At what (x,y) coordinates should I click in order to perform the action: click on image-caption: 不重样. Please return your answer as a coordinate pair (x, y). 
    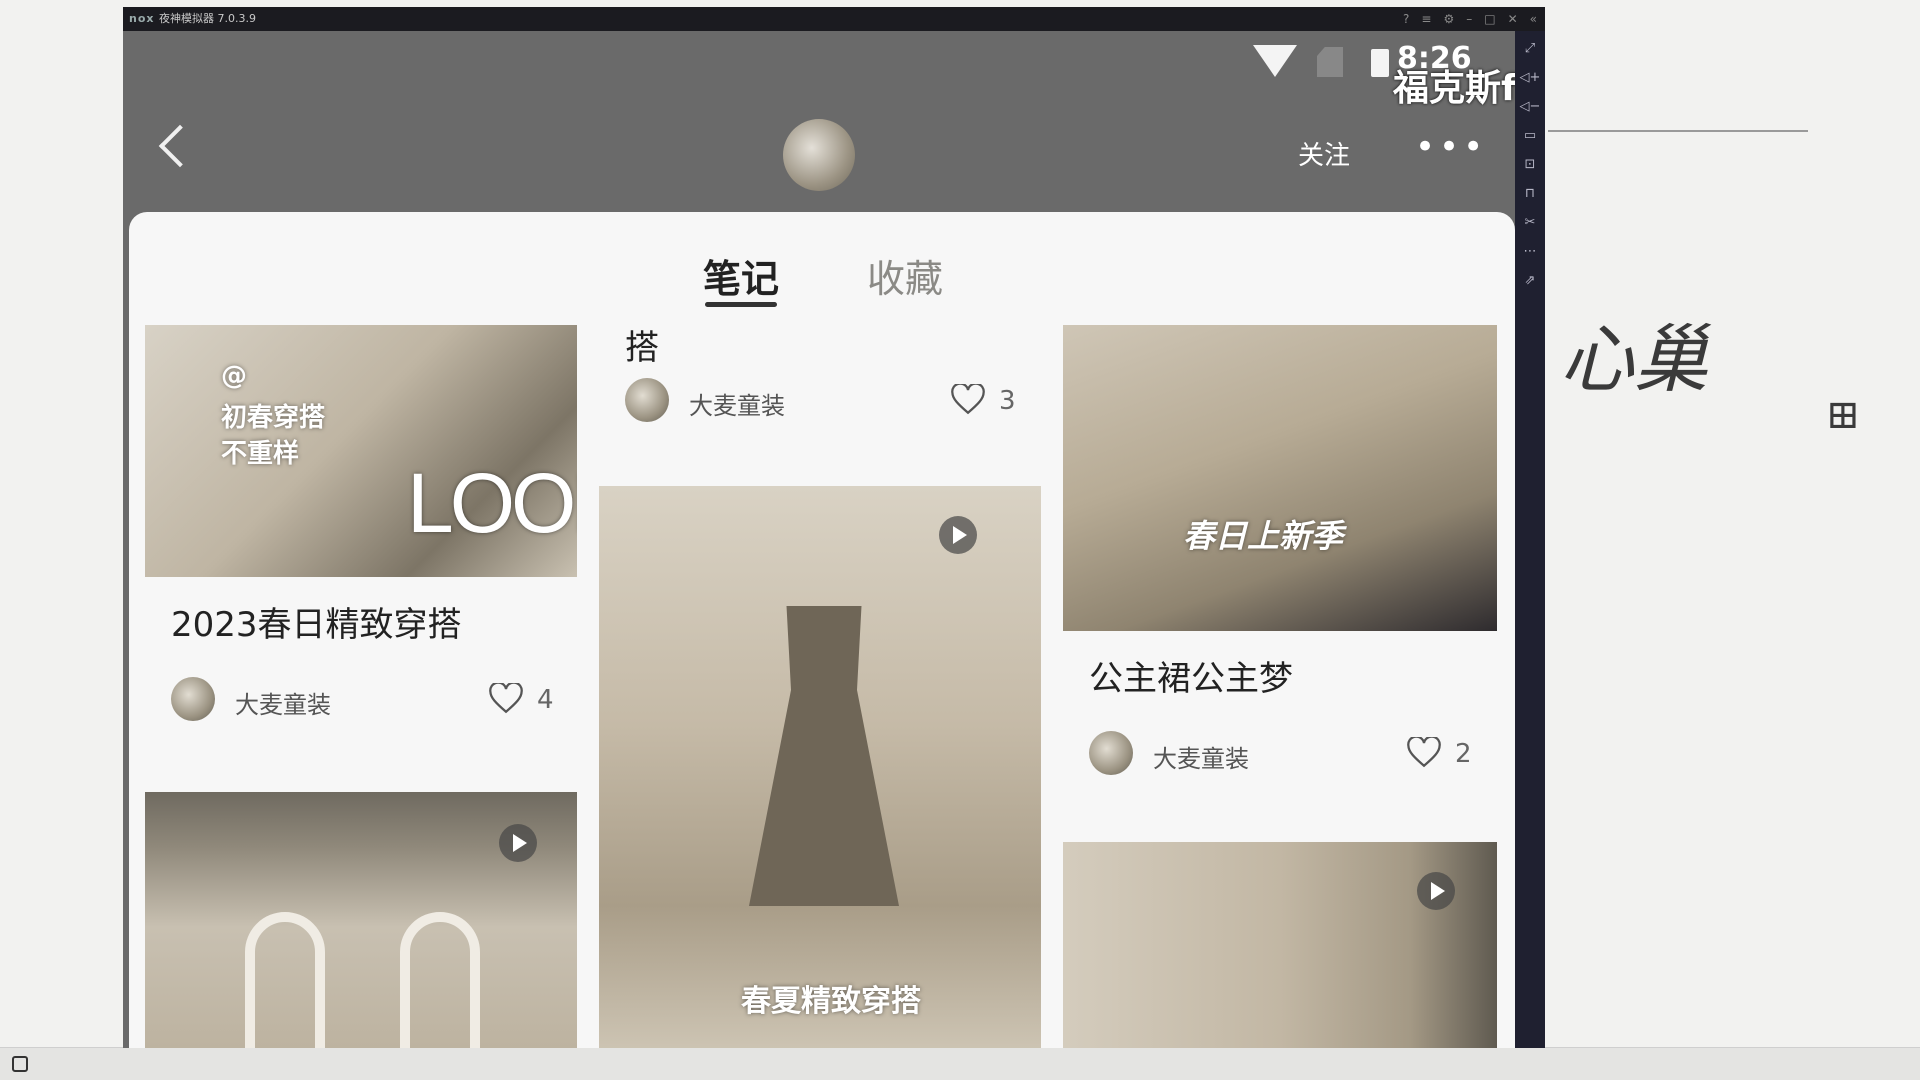
    Looking at the image, I should click on (260, 454).